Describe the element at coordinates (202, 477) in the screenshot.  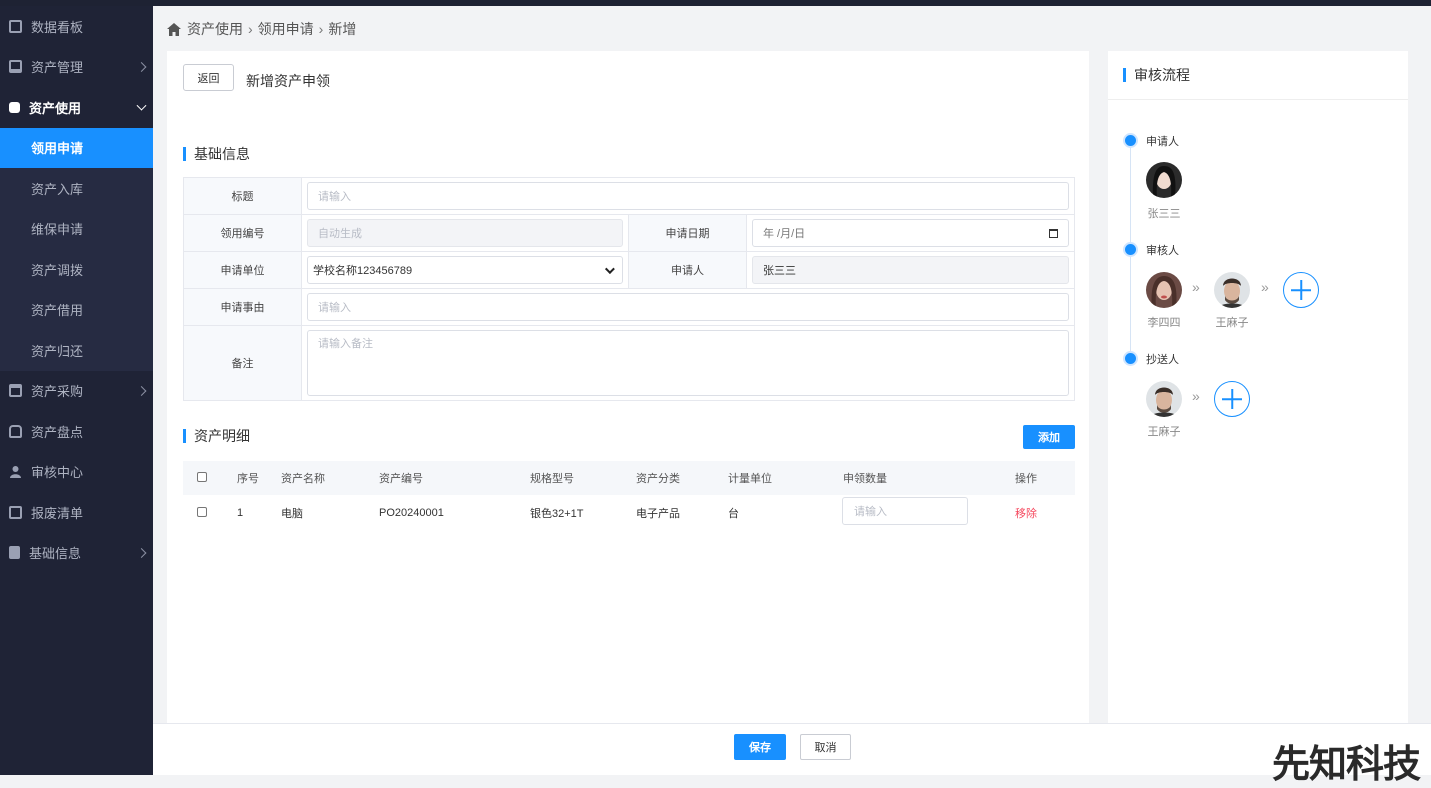
I see `select-all-checkbox` at that location.